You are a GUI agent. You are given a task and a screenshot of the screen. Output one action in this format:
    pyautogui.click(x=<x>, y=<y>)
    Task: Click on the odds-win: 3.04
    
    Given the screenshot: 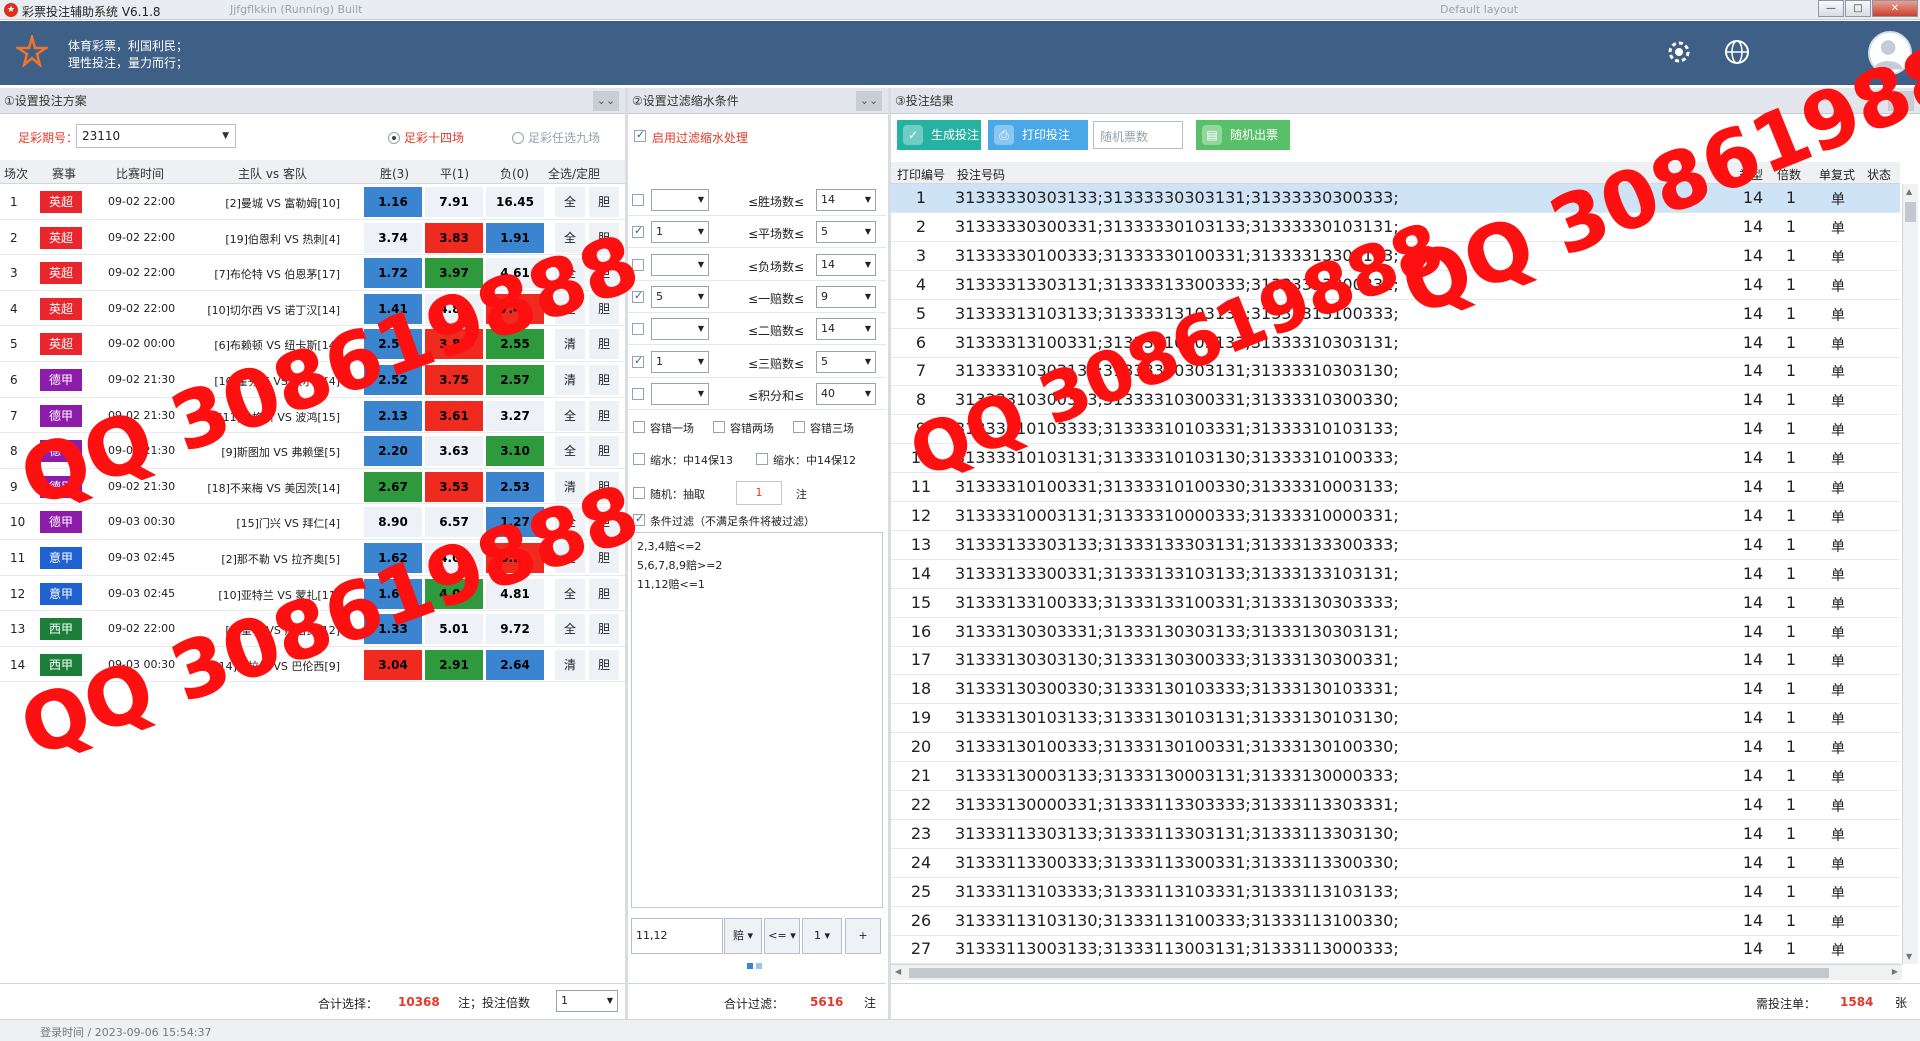 What is the action you would take?
    pyautogui.click(x=393, y=664)
    